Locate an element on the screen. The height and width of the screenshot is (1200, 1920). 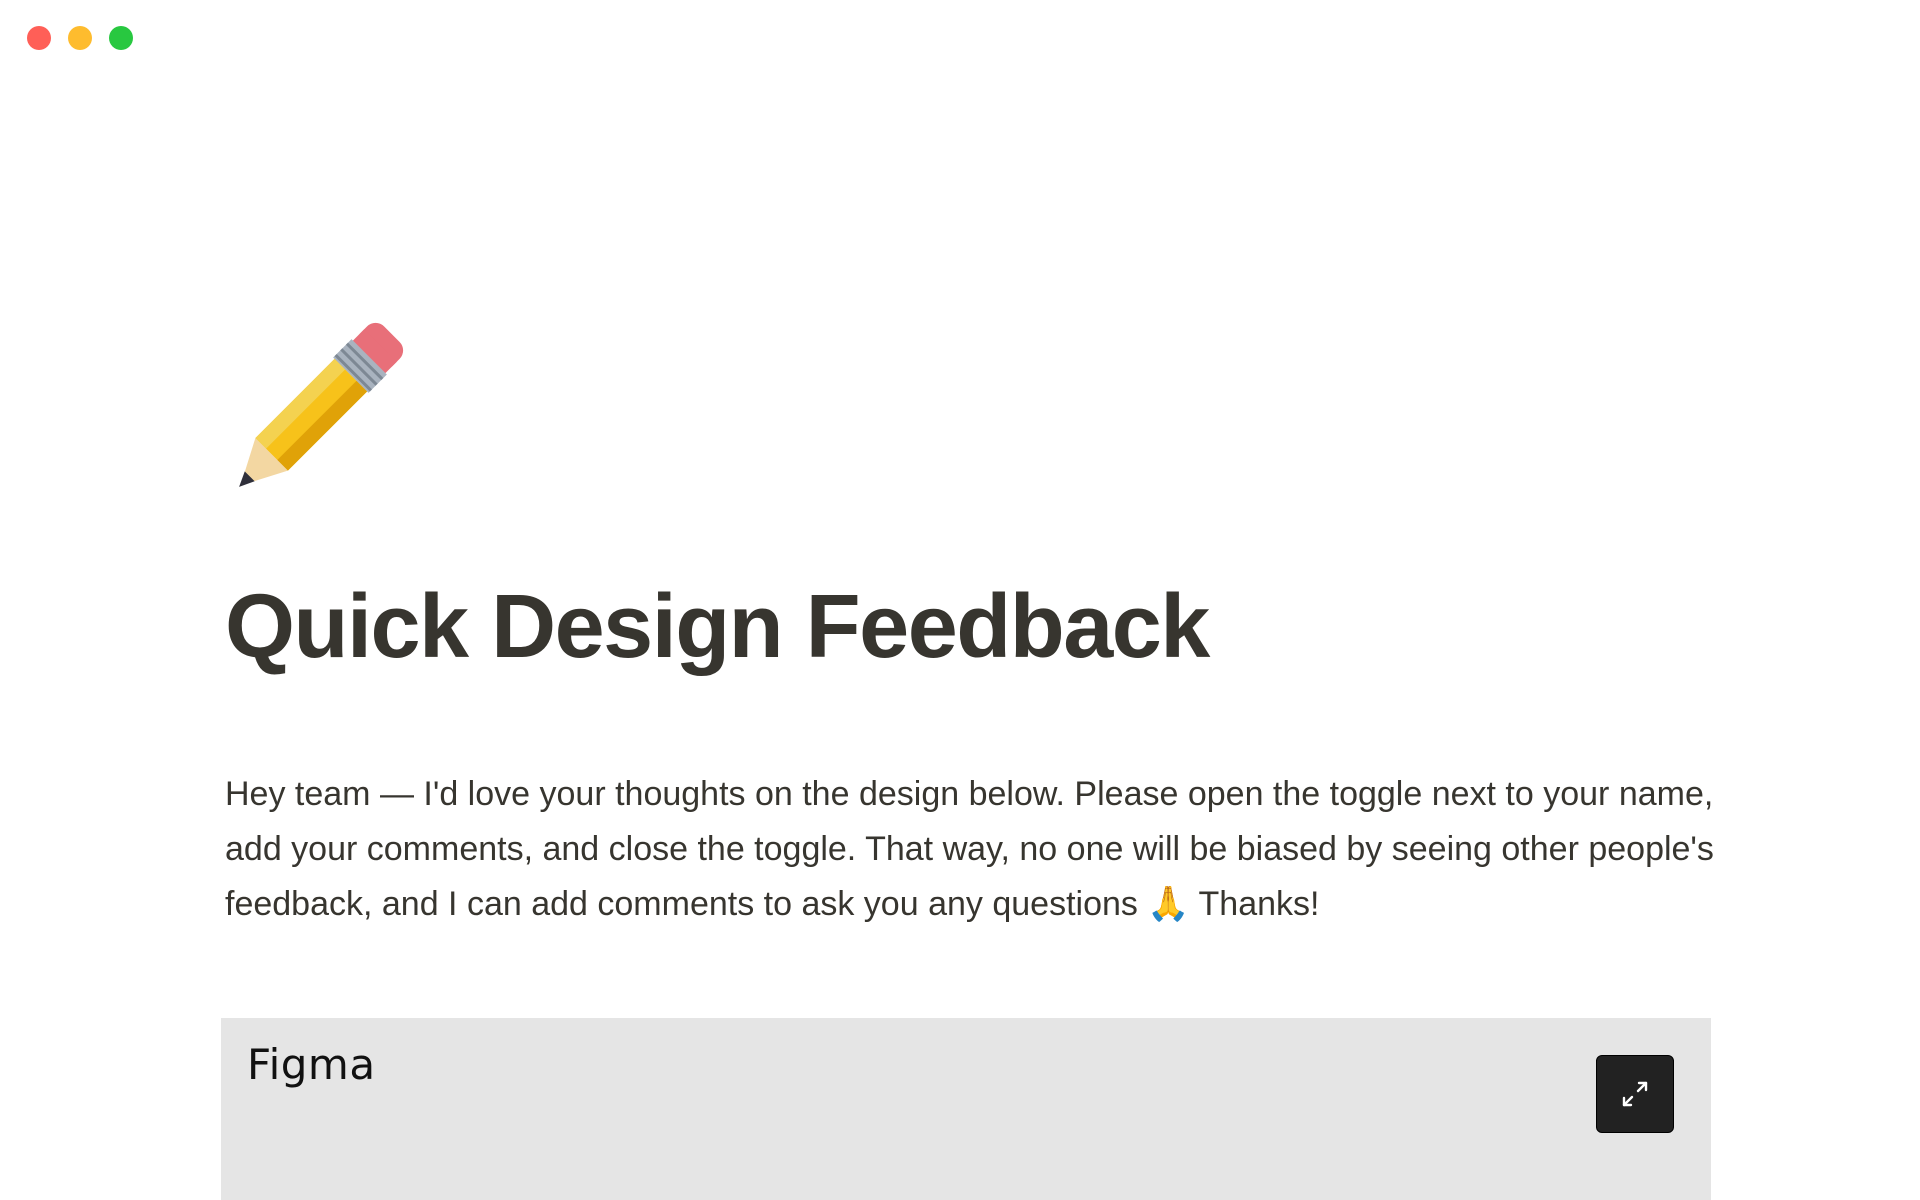
zoom-window-button is located at coordinates (121, 38).